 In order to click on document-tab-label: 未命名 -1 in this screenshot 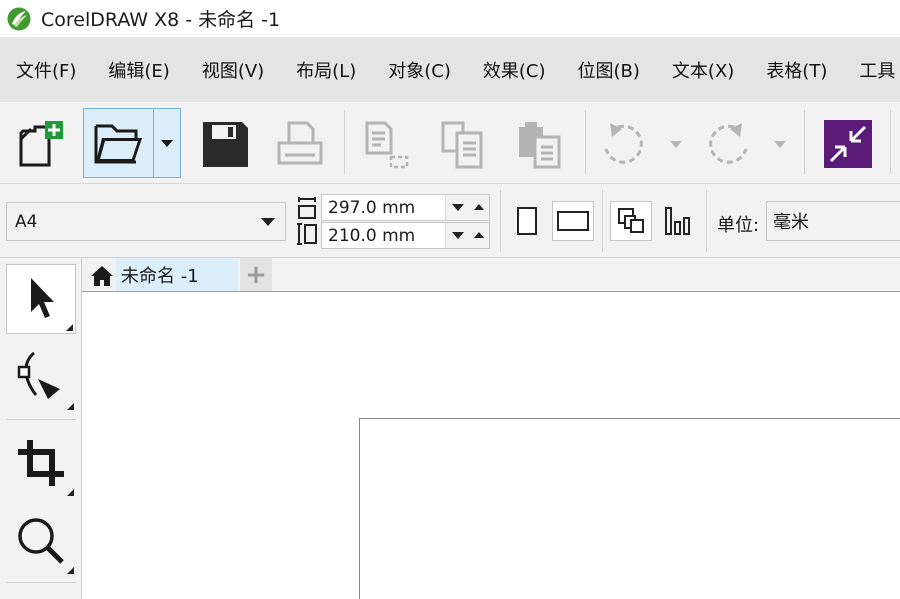, I will do `click(160, 276)`.